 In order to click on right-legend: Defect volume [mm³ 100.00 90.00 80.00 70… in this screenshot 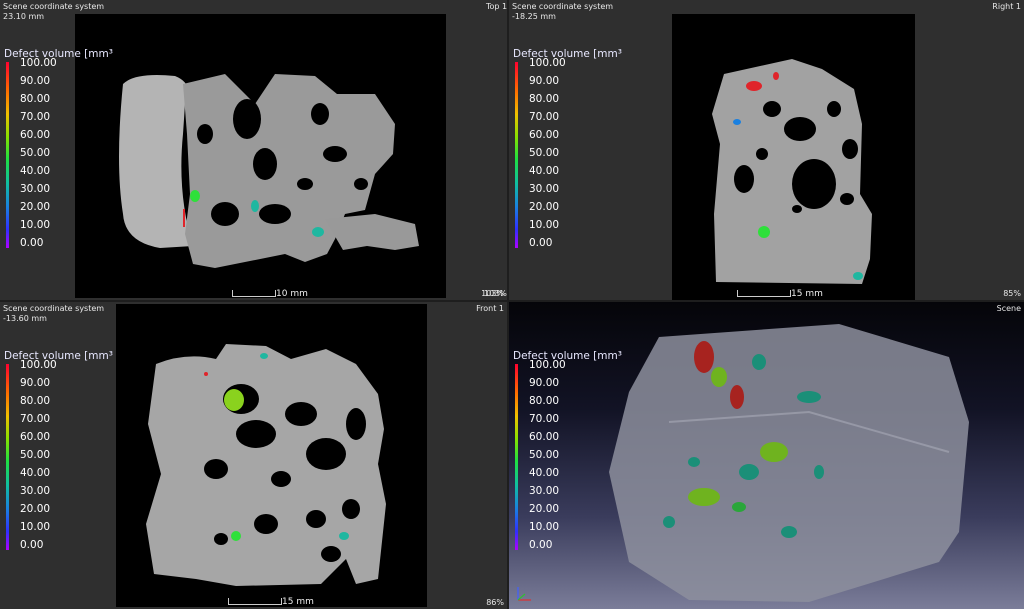, I will do `click(568, 153)`.